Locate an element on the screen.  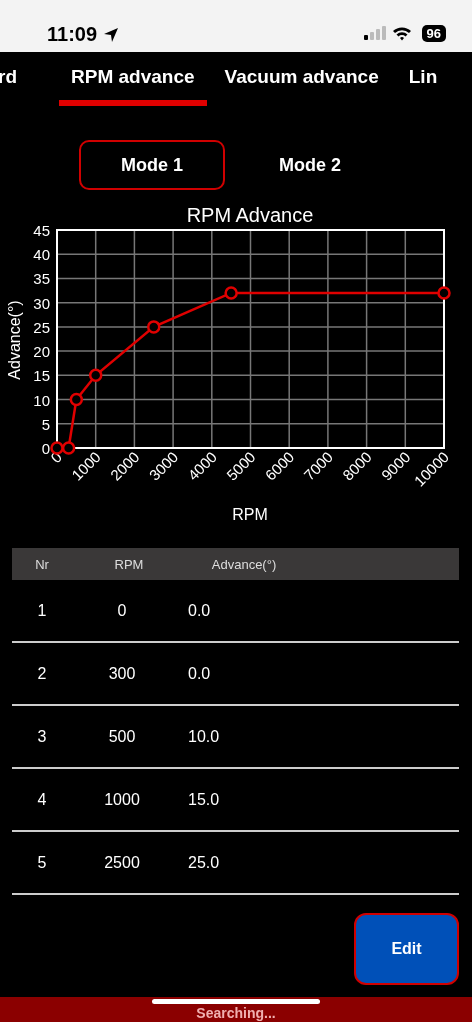
column-header: RPM is located at coordinates (129, 564).